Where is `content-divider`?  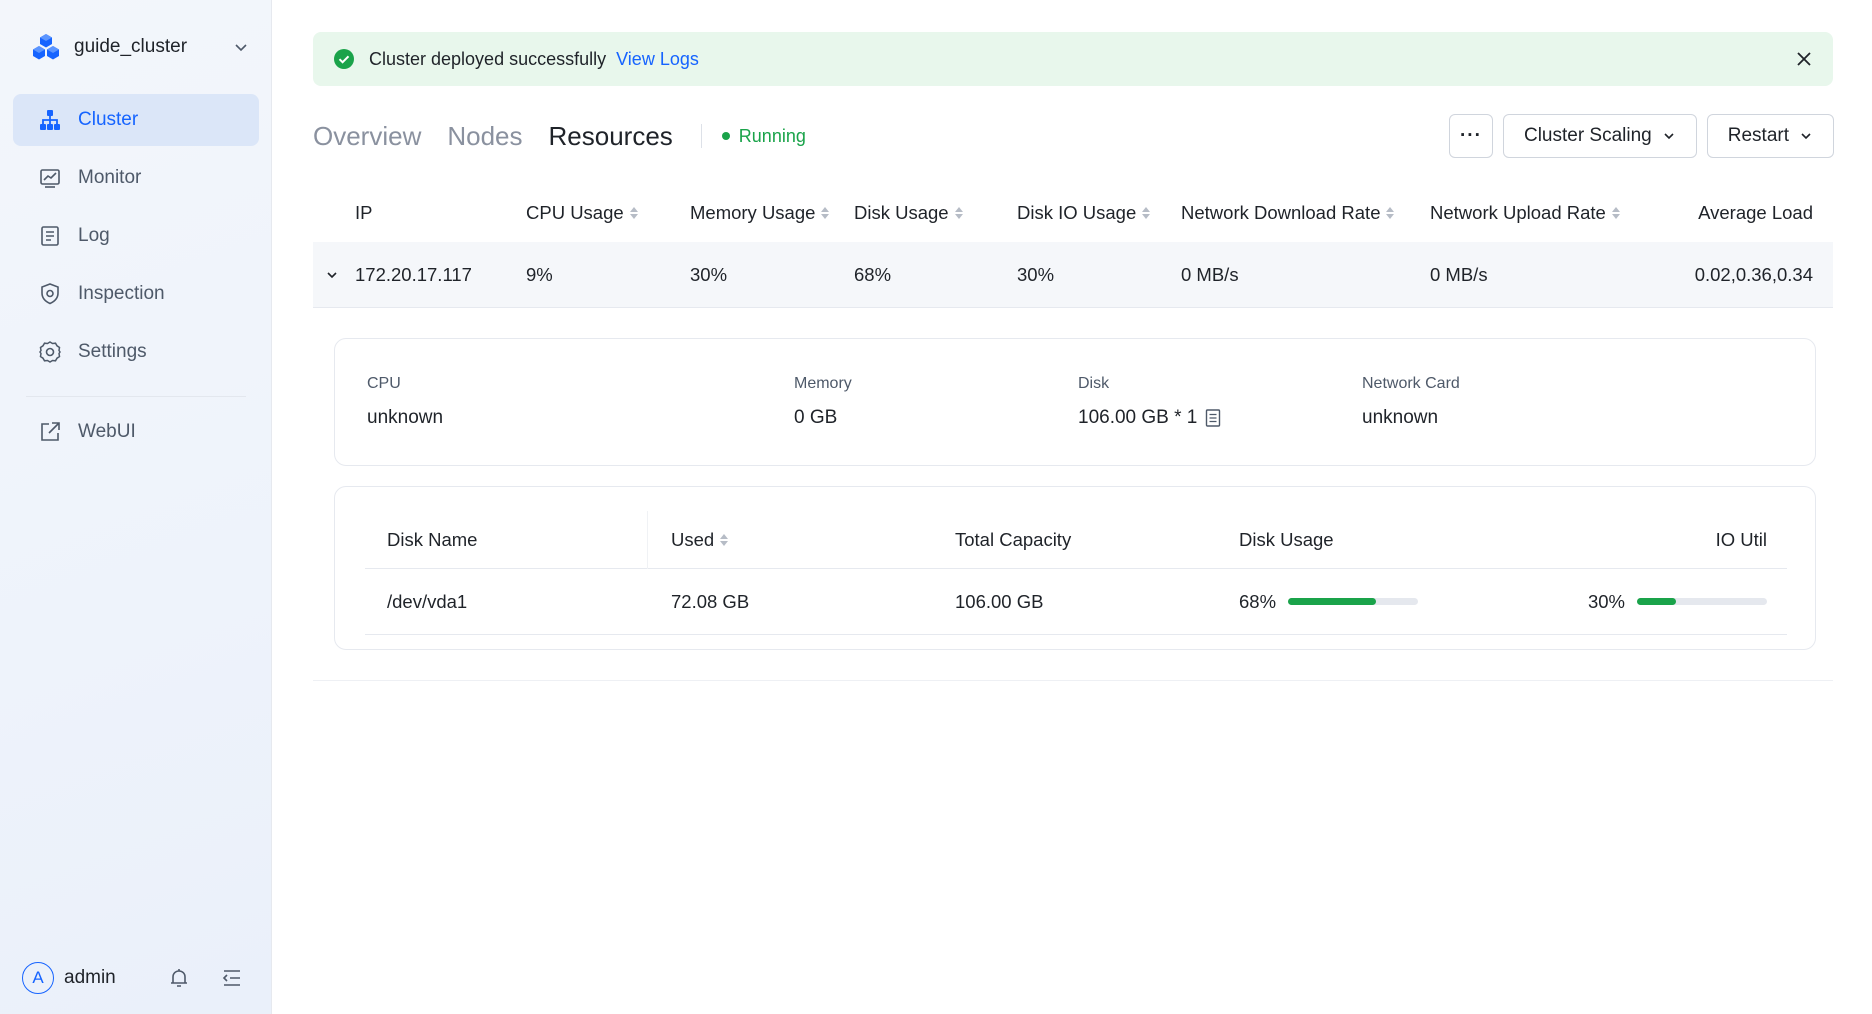 content-divider is located at coordinates (1073, 680).